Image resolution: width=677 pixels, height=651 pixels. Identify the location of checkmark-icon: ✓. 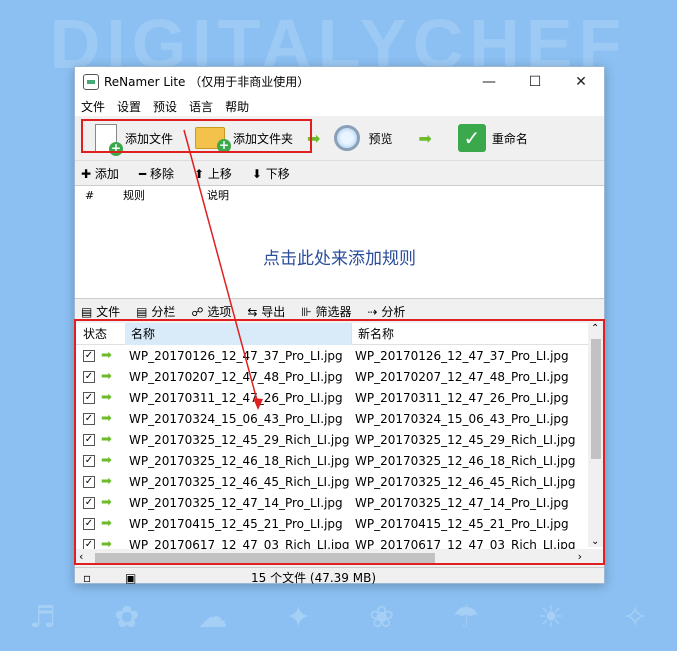
(471, 138).